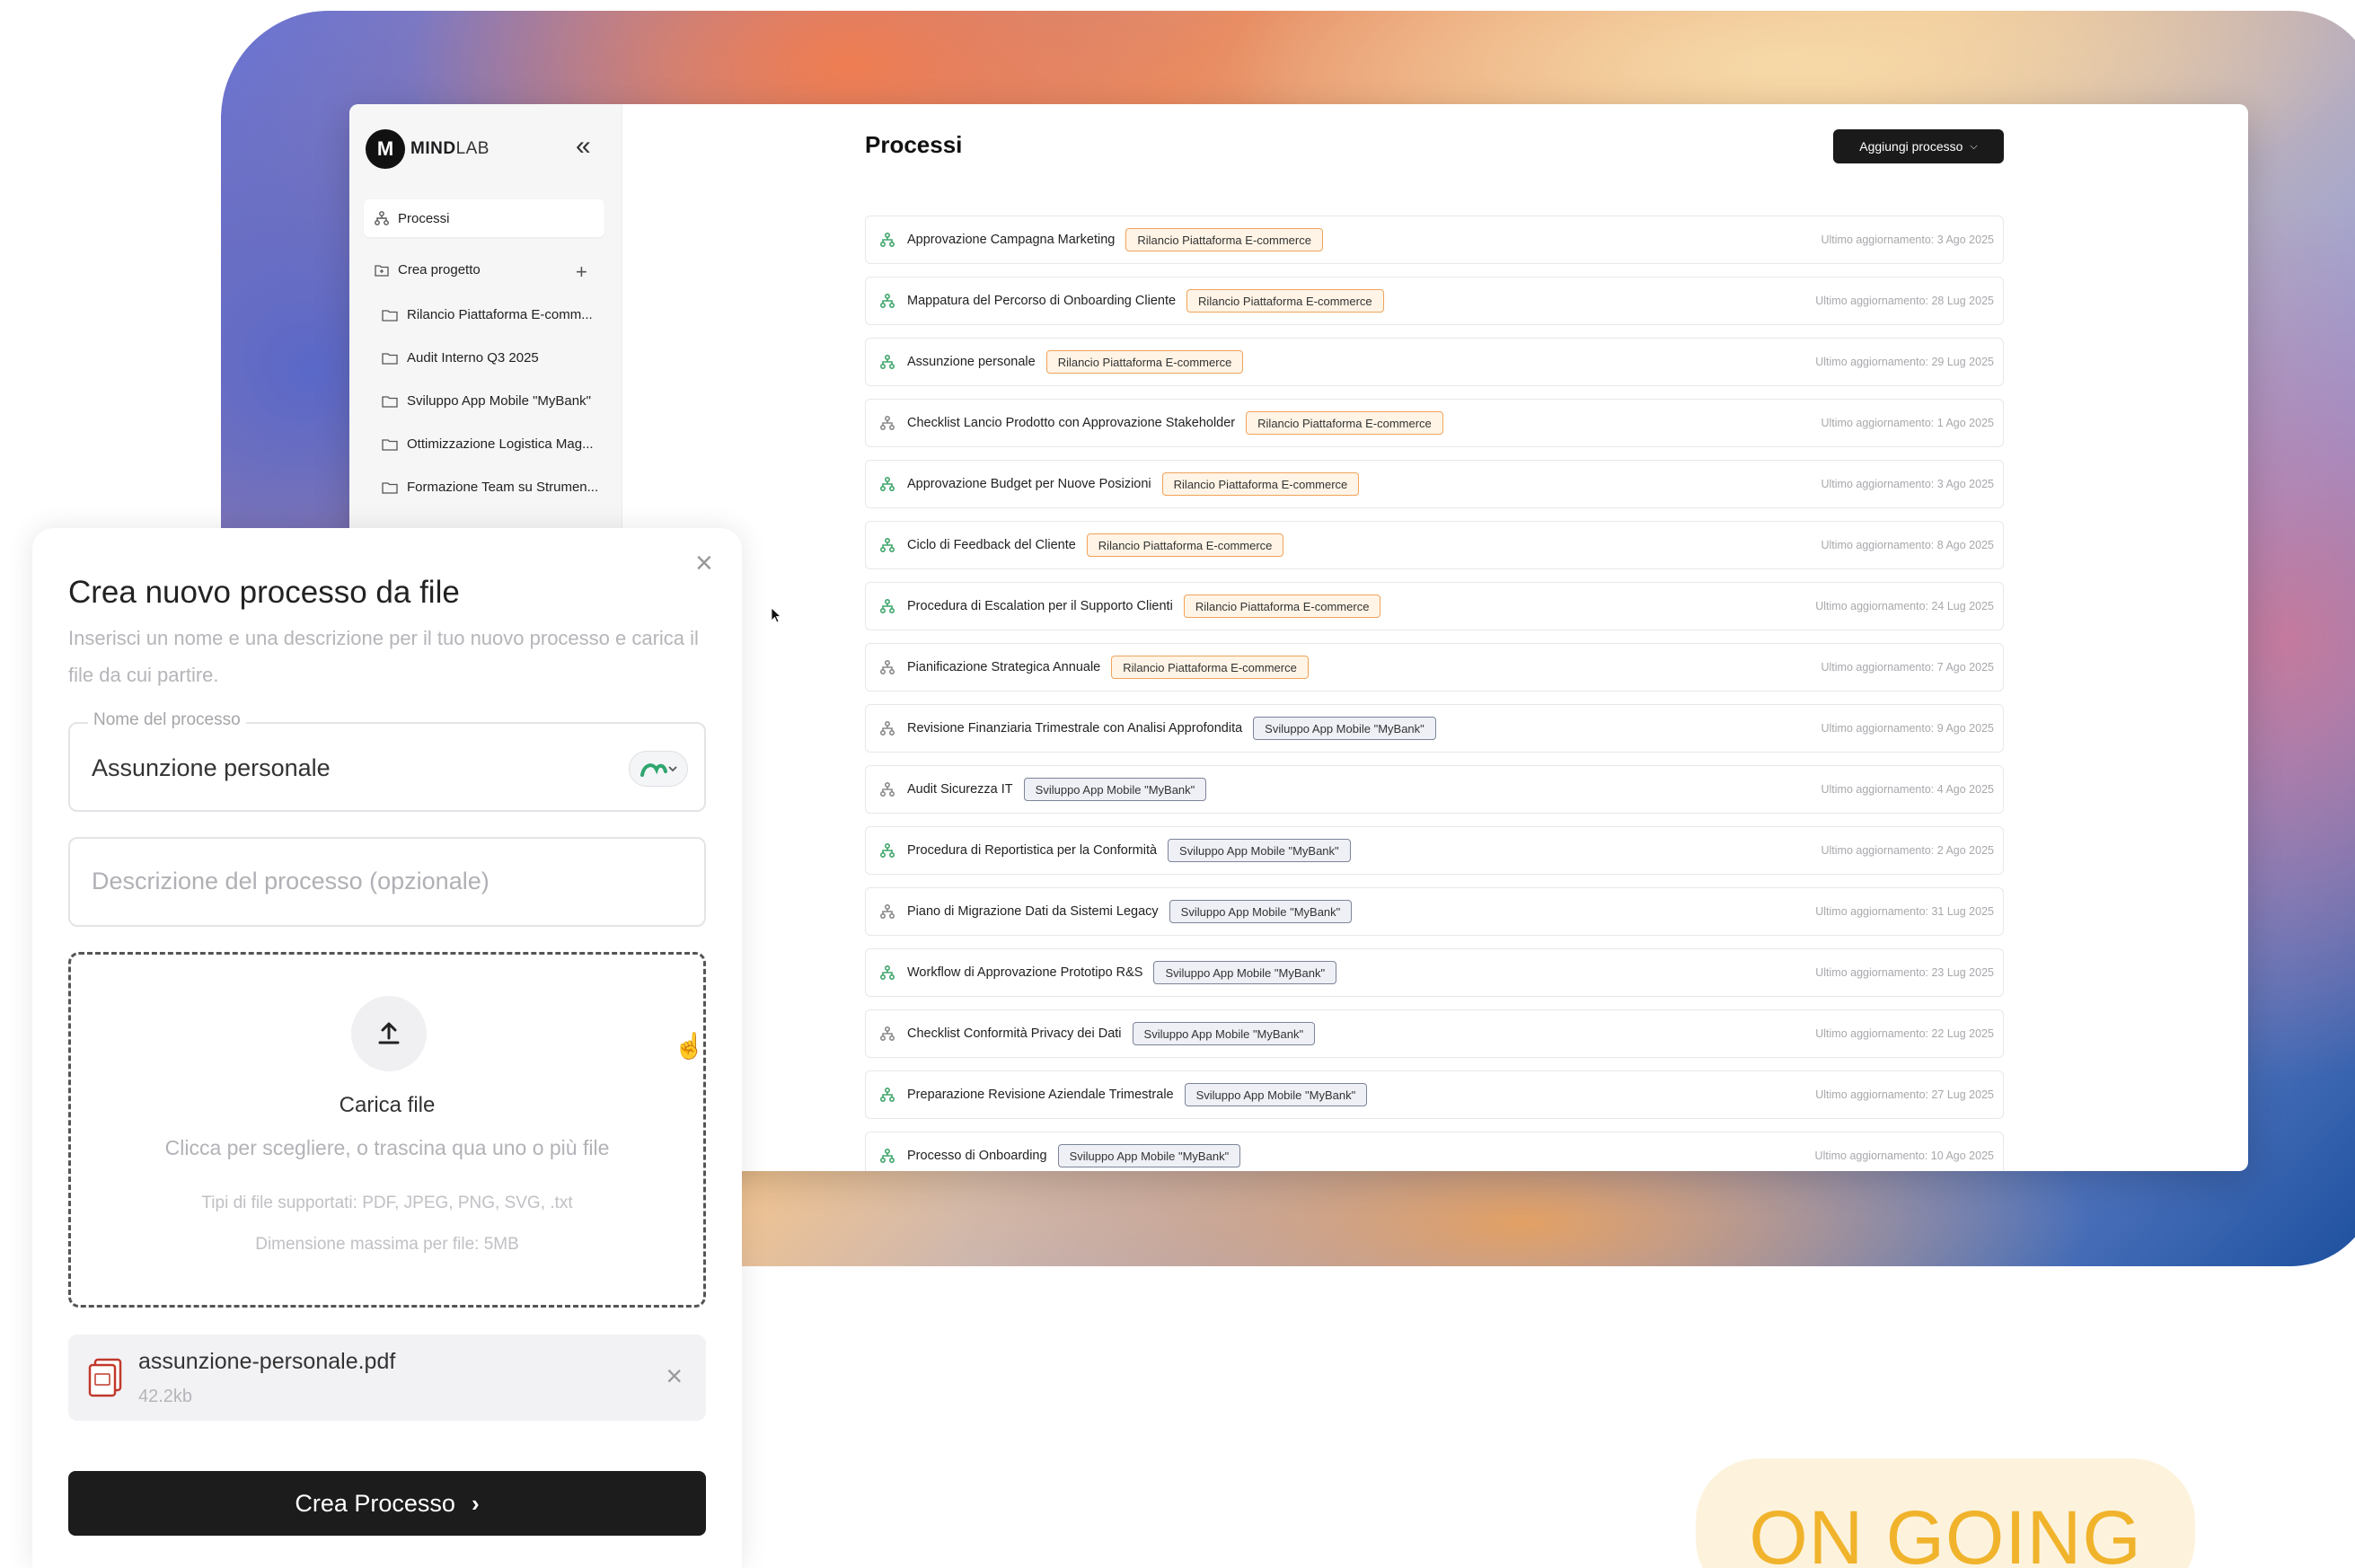 This screenshot has height=1568, width=2355. Describe the element at coordinates (375, 1503) in the screenshot. I see `create-process-label: Crea Processo` at that location.